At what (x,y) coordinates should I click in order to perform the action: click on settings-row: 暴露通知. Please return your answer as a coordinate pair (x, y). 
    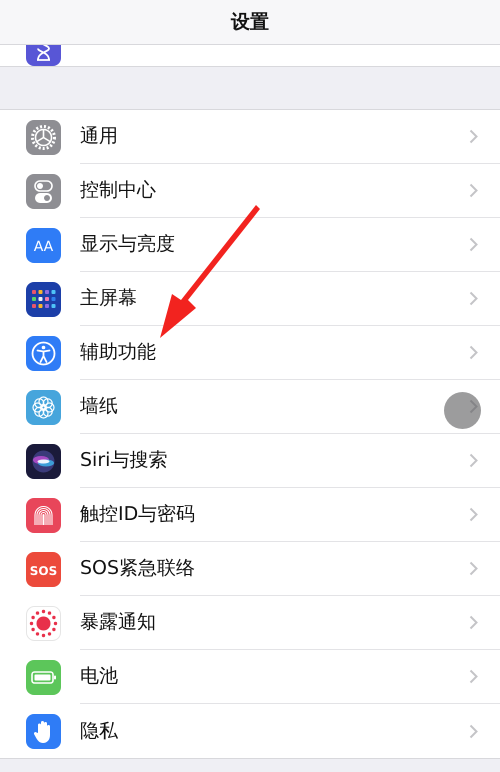
    Looking at the image, I should click on (250, 623).